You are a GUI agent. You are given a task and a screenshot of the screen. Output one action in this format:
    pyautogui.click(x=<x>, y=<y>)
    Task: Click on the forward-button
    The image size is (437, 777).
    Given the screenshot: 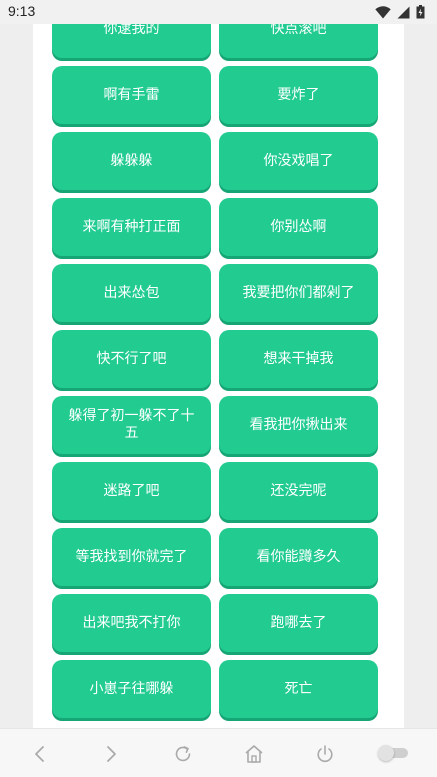 What is the action you would take?
    pyautogui.click(x=111, y=754)
    